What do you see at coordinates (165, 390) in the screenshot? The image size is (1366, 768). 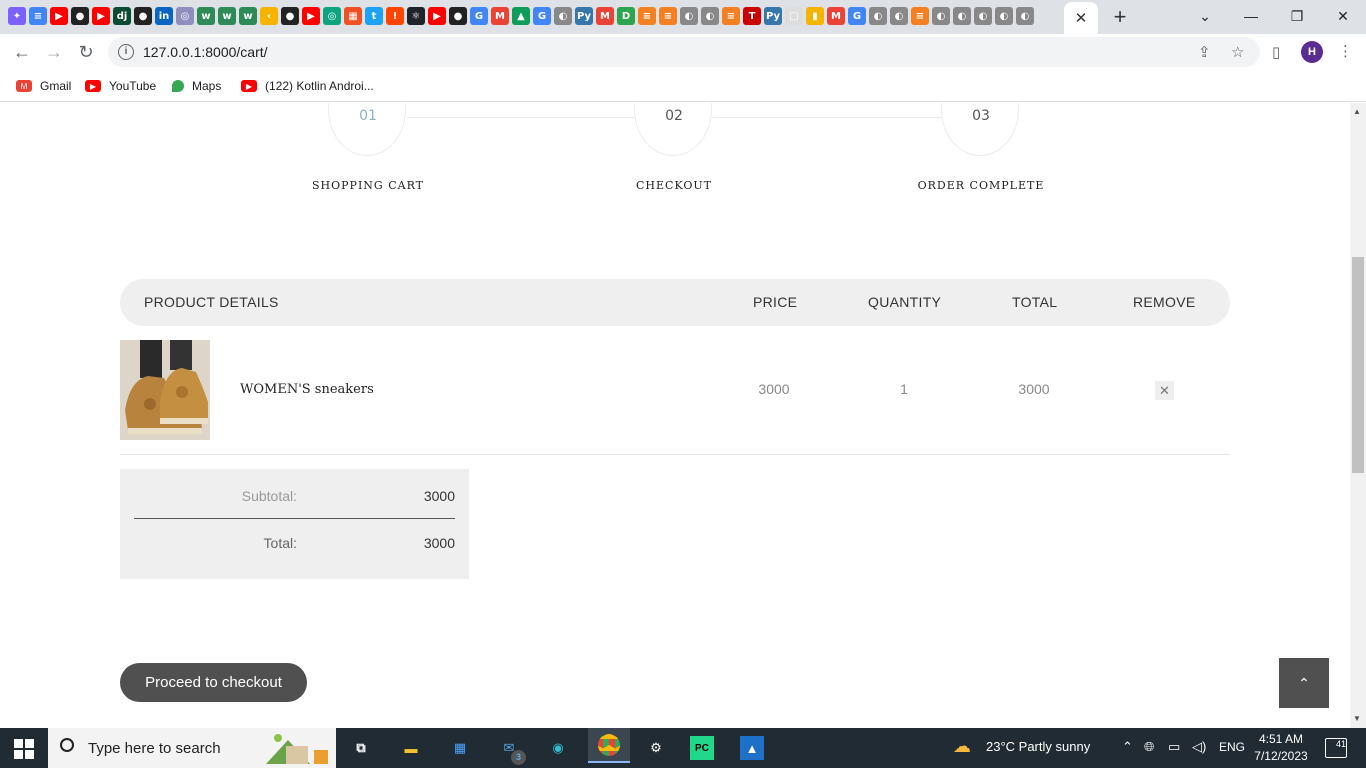 I see `product-image` at bounding box center [165, 390].